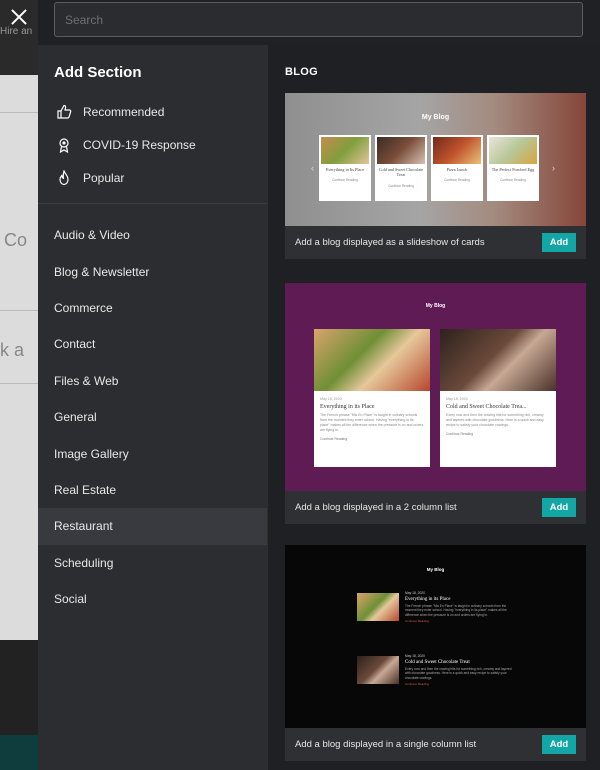 The width and height of the screenshot is (600, 770). What do you see at coordinates (553, 168) in the screenshot?
I see `chevron-right-icon: ›` at bounding box center [553, 168].